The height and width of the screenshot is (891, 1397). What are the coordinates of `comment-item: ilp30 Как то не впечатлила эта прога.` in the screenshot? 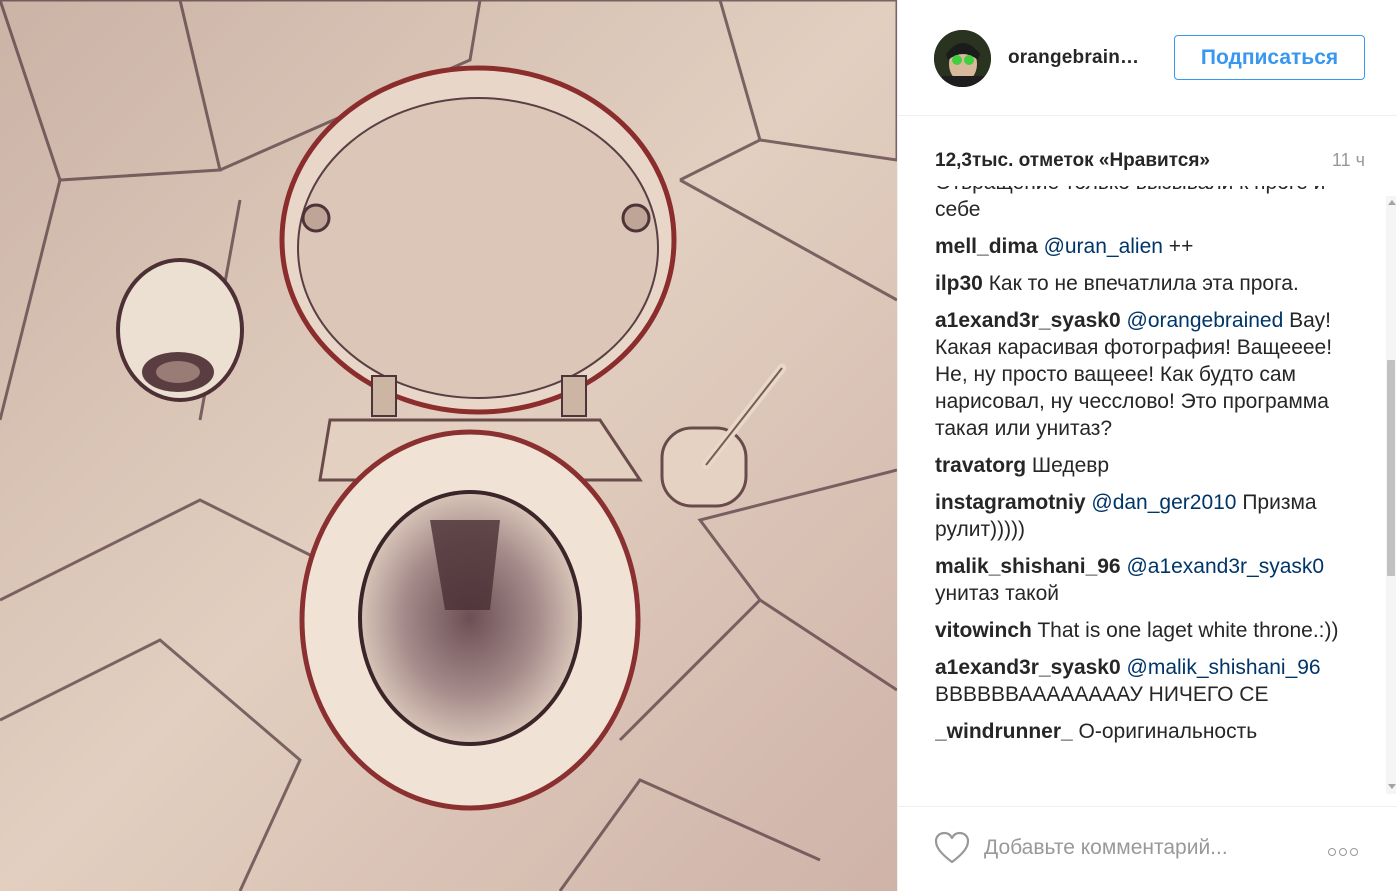 It's located at (1151, 283).